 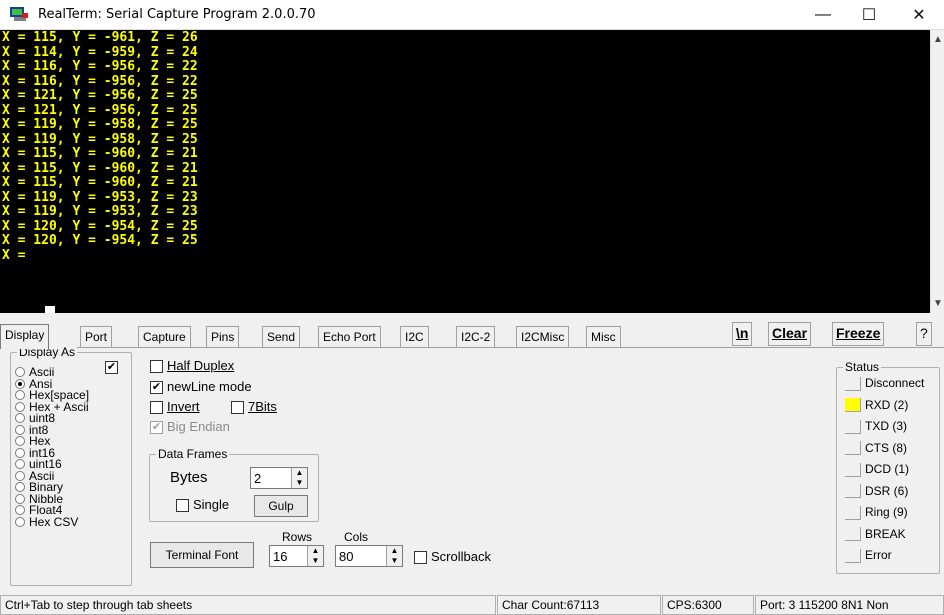 I want to click on gulp-button: Gulp, so click(x=281, y=506).